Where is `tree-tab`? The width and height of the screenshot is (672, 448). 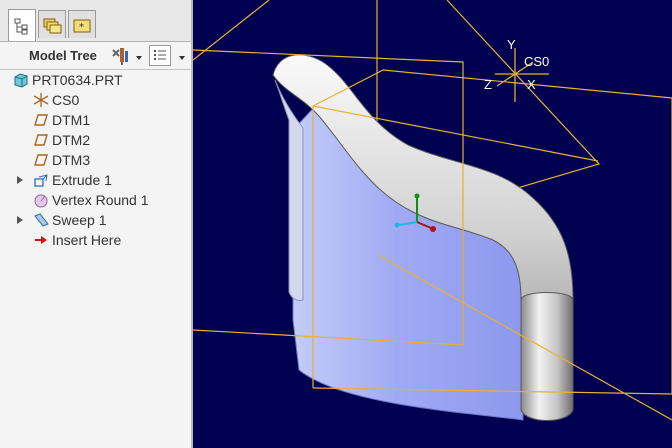
tree-tab is located at coordinates (22, 25).